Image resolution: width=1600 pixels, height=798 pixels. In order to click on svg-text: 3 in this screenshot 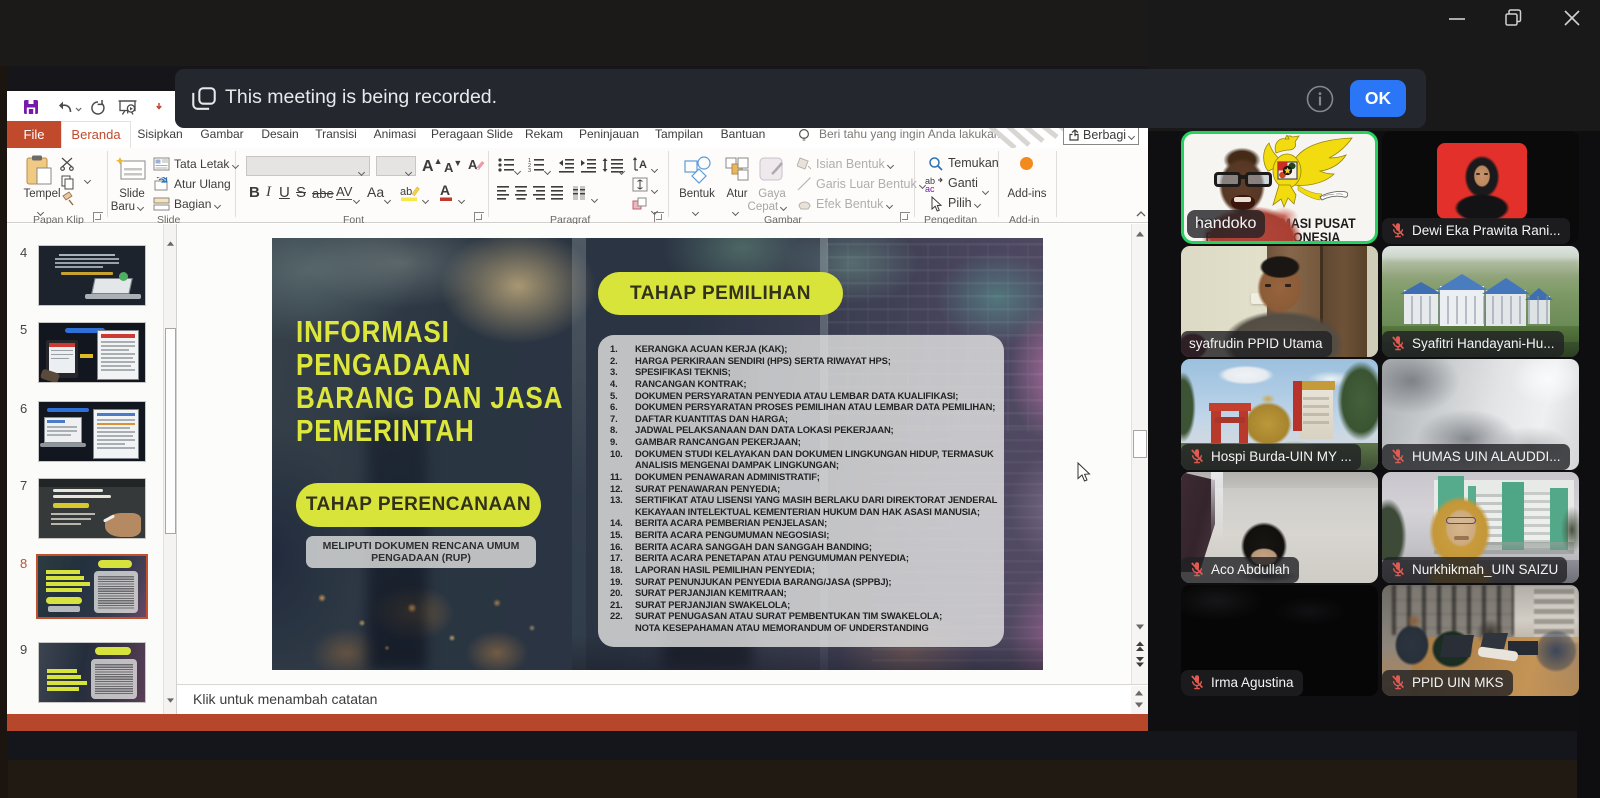, I will do `click(529, 171)`.